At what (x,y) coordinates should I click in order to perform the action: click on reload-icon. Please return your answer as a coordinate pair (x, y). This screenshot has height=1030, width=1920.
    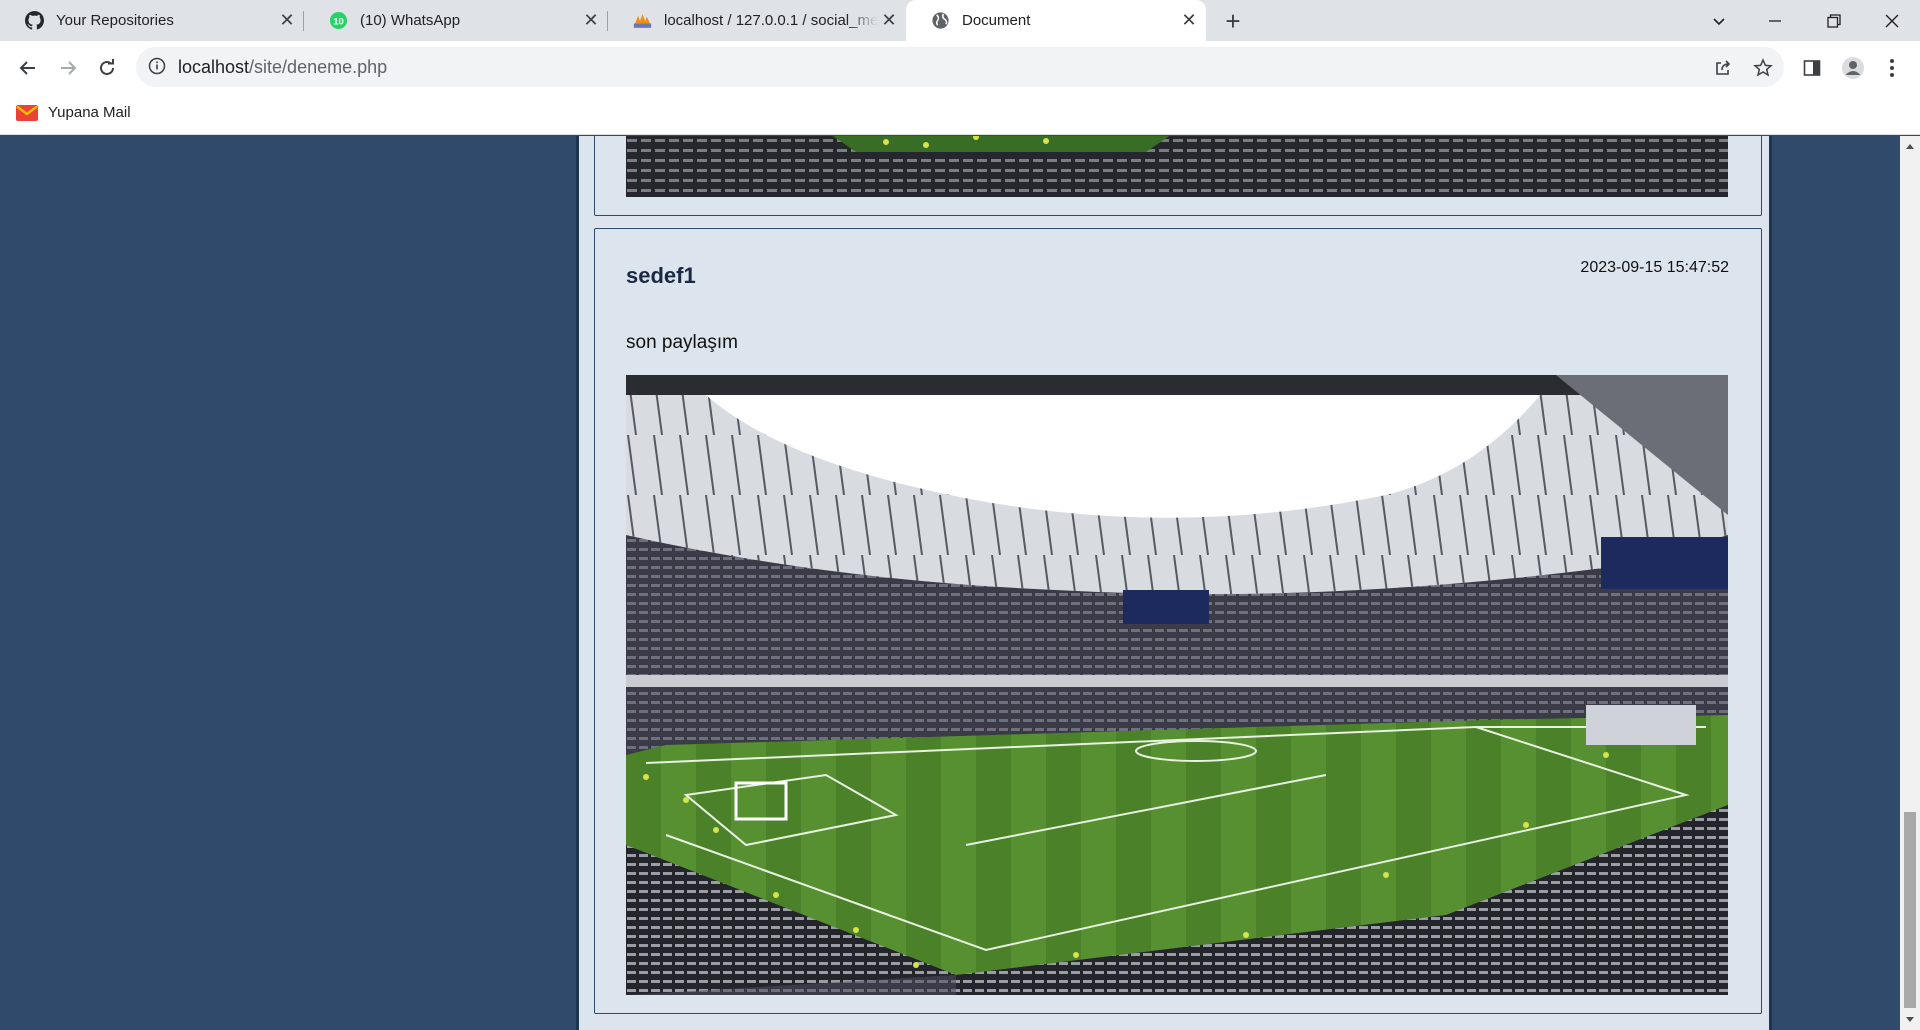
    Looking at the image, I should click on (107, 67).